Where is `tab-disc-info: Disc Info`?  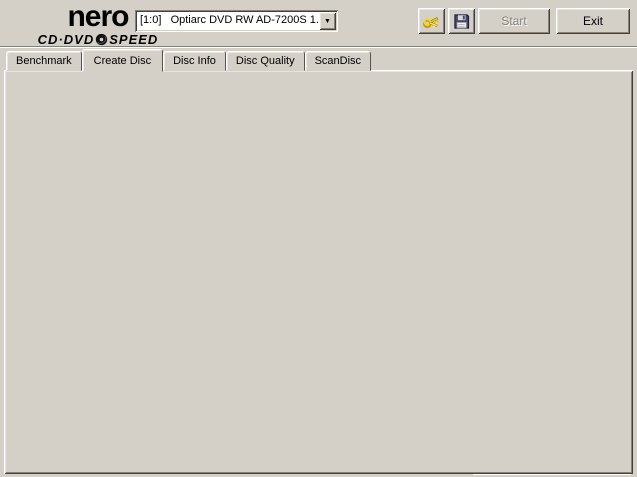 tab-disc-info: Disc Info is located at coordinates (194, 61).